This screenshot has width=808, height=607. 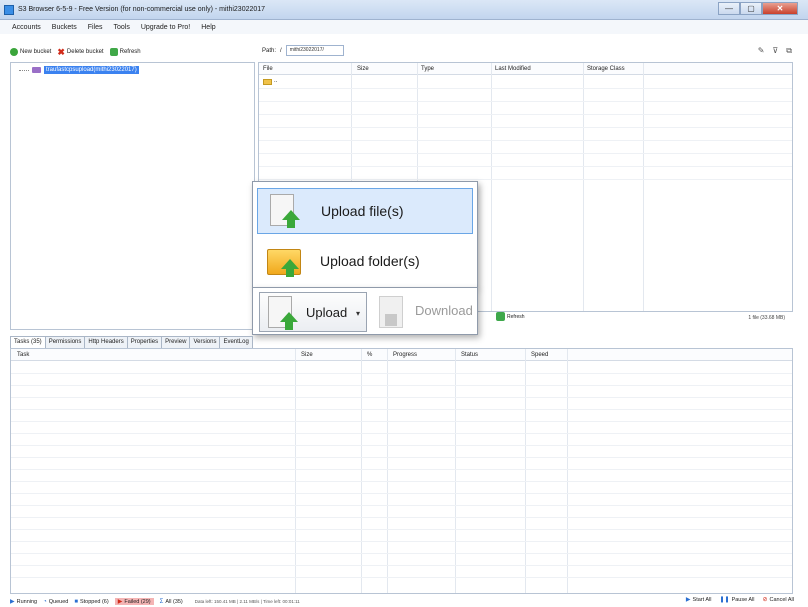 What do you see at coordinates (284, 211) in the screenshot?
I see `upload-file-icon` at bounding box center [284, 211].